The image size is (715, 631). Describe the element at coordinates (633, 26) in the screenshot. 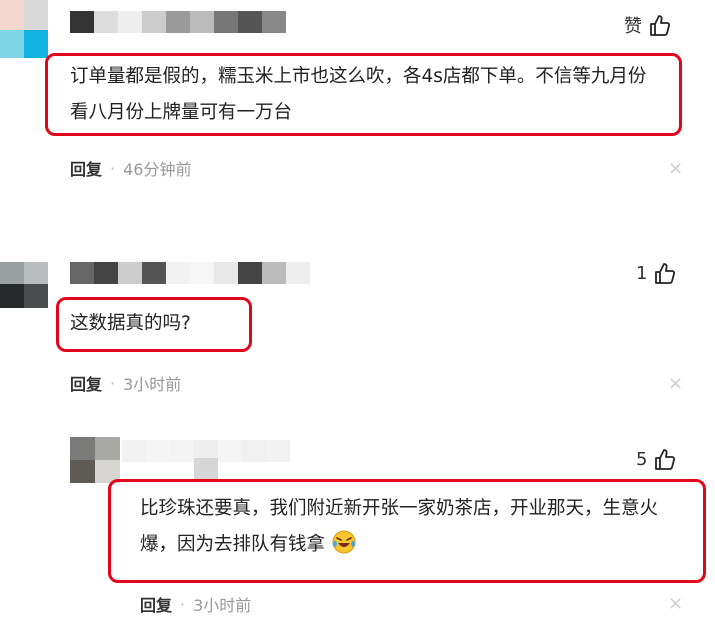

I see `like-label: 赞` at that location.